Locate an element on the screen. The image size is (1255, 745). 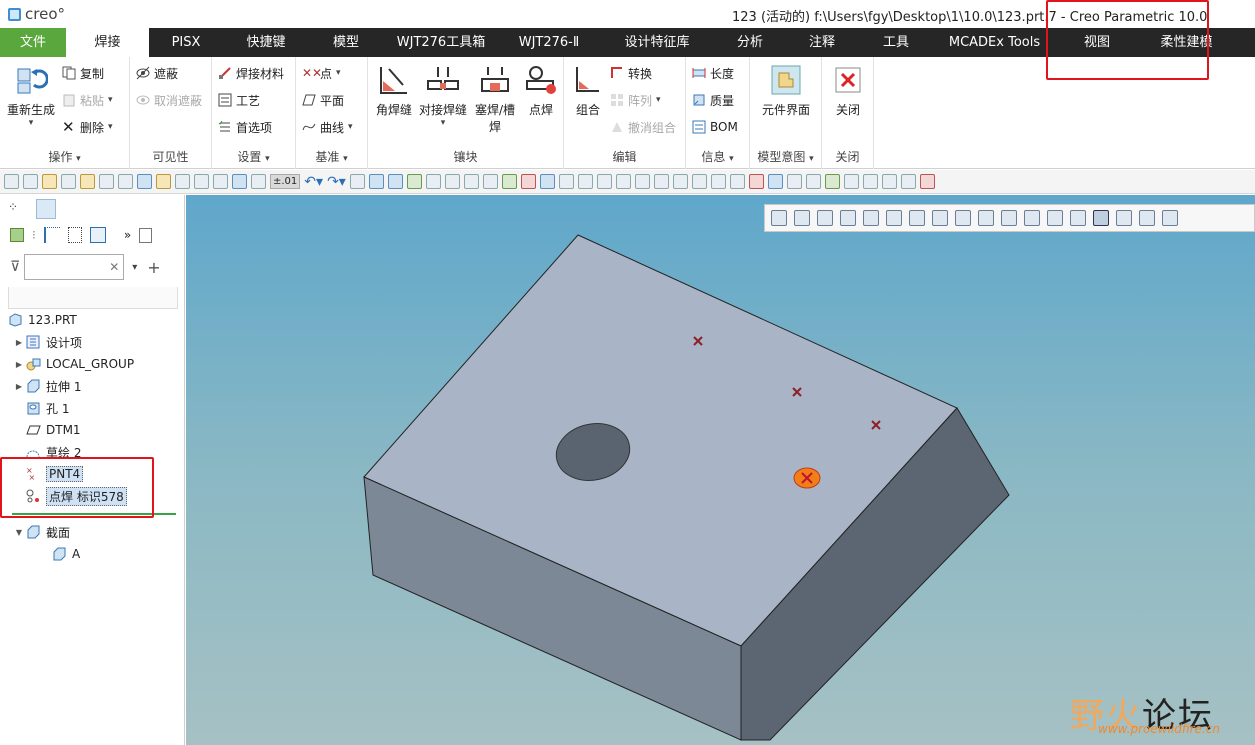
layers-icon is located at coordinates (547, 181).